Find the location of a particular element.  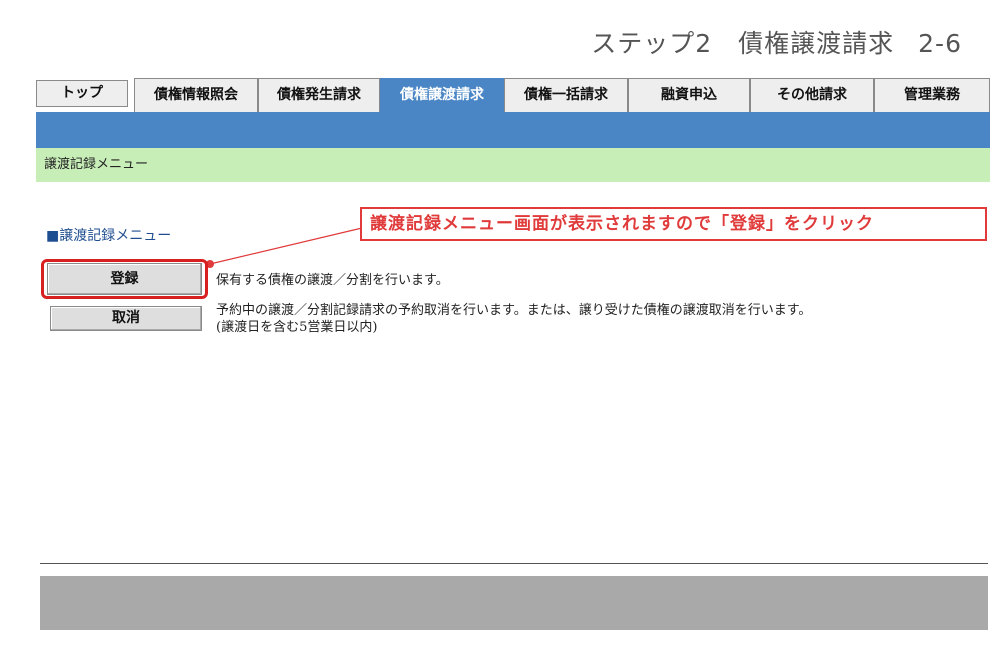

register-button: 登録 is located at coordinates (124, 279).